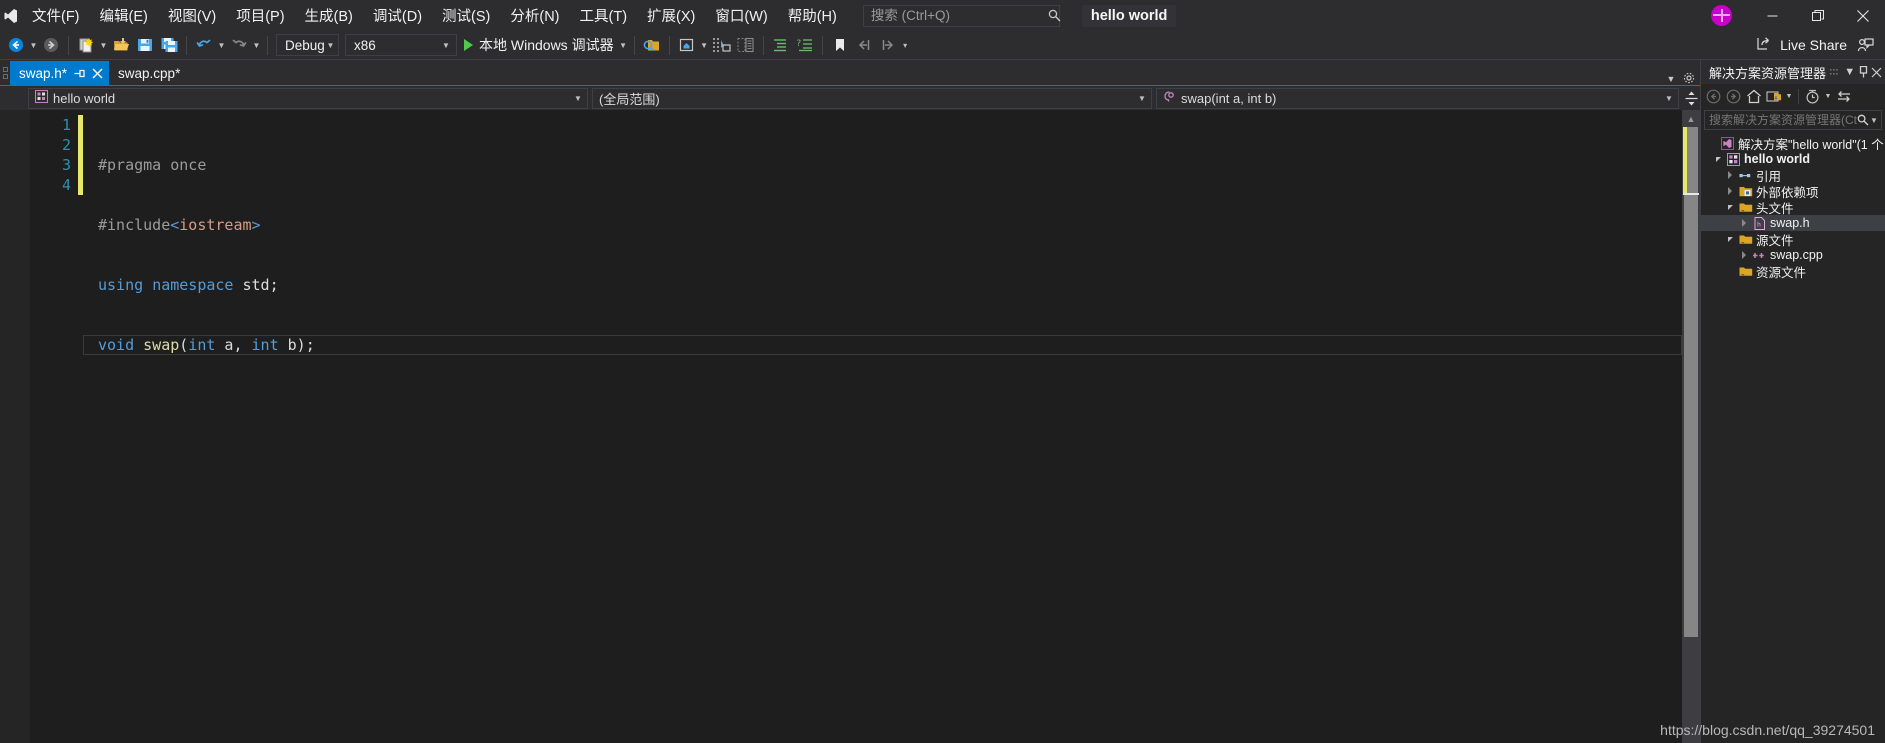 Image resolution: width=1885 pixels, height=743 pixels. Describe the element at coordinates (97, 73) in the screenshot. I see `close-tab-icon` at that location.